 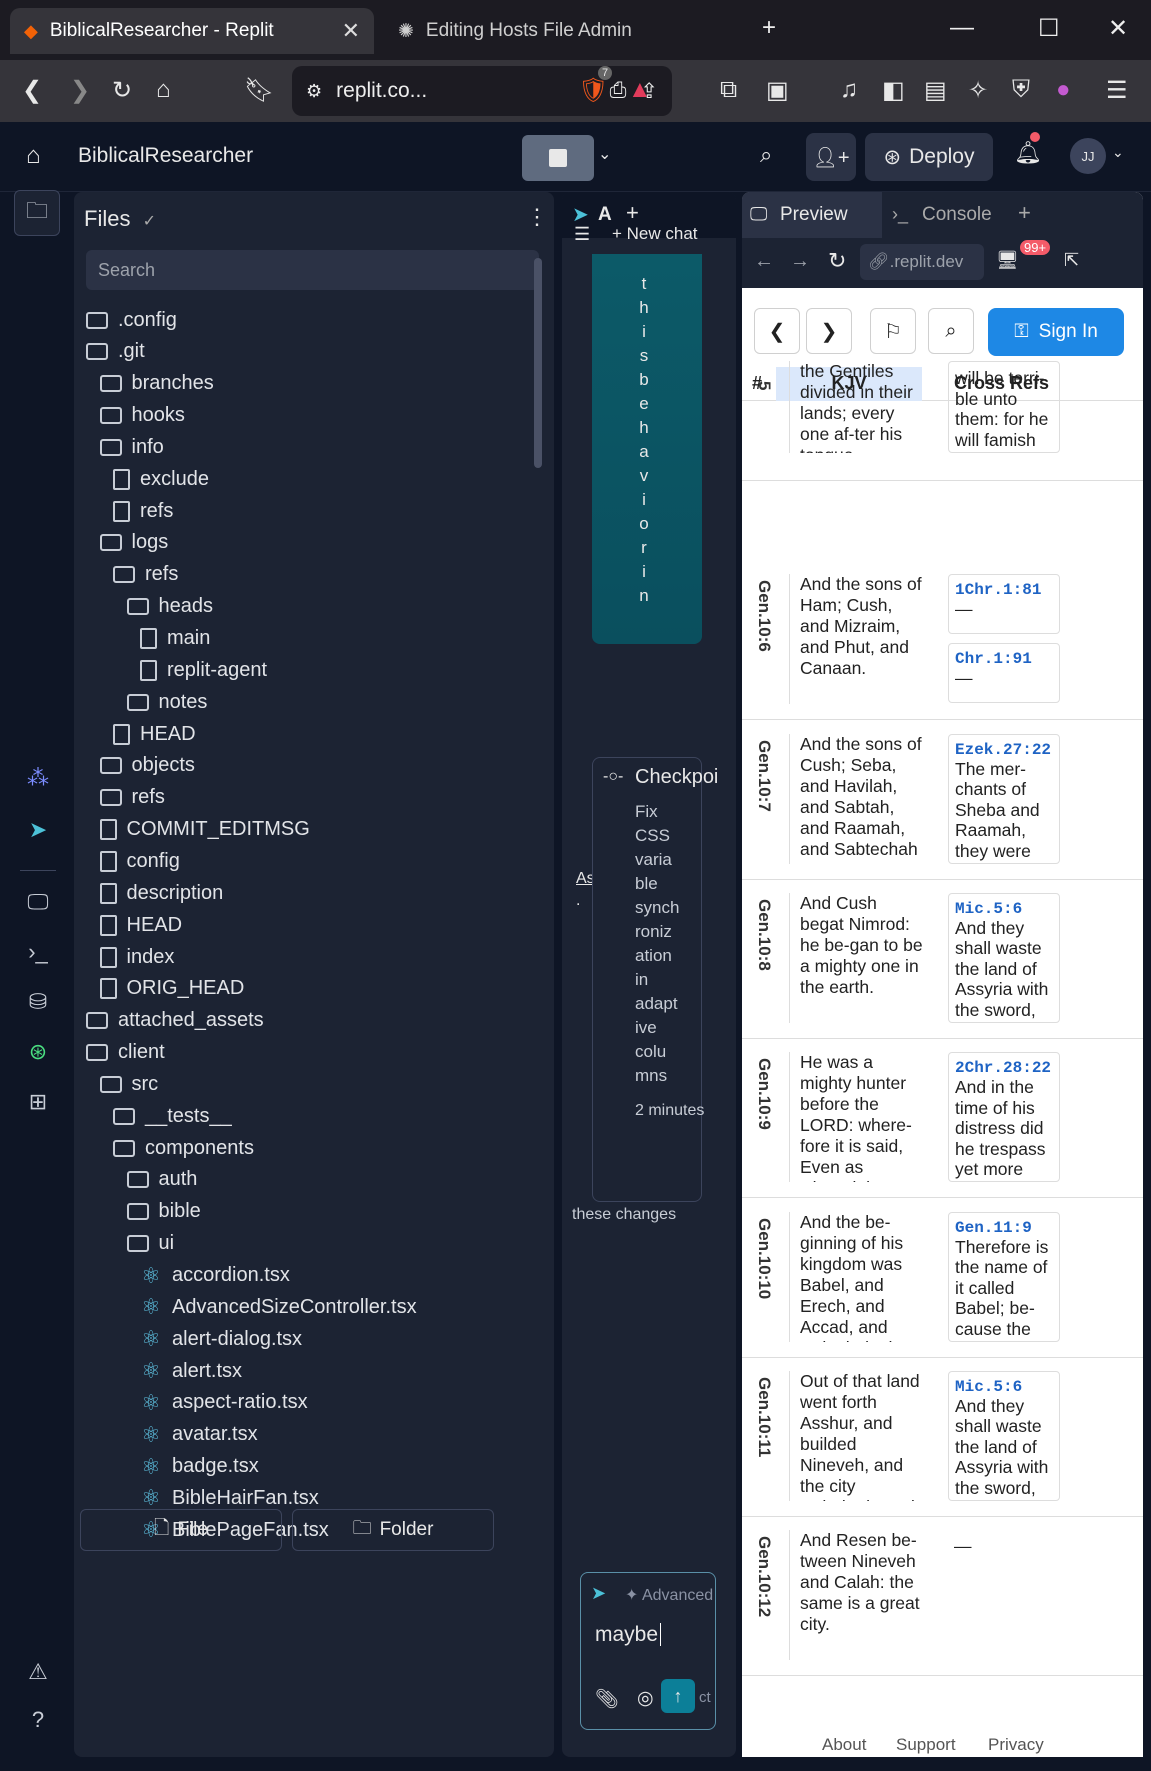 What do you see at coordinates (393, 1530) in the screenshot?
I see `new-folder-button: 🗀 Folder` at bounding box center [393, 1530].